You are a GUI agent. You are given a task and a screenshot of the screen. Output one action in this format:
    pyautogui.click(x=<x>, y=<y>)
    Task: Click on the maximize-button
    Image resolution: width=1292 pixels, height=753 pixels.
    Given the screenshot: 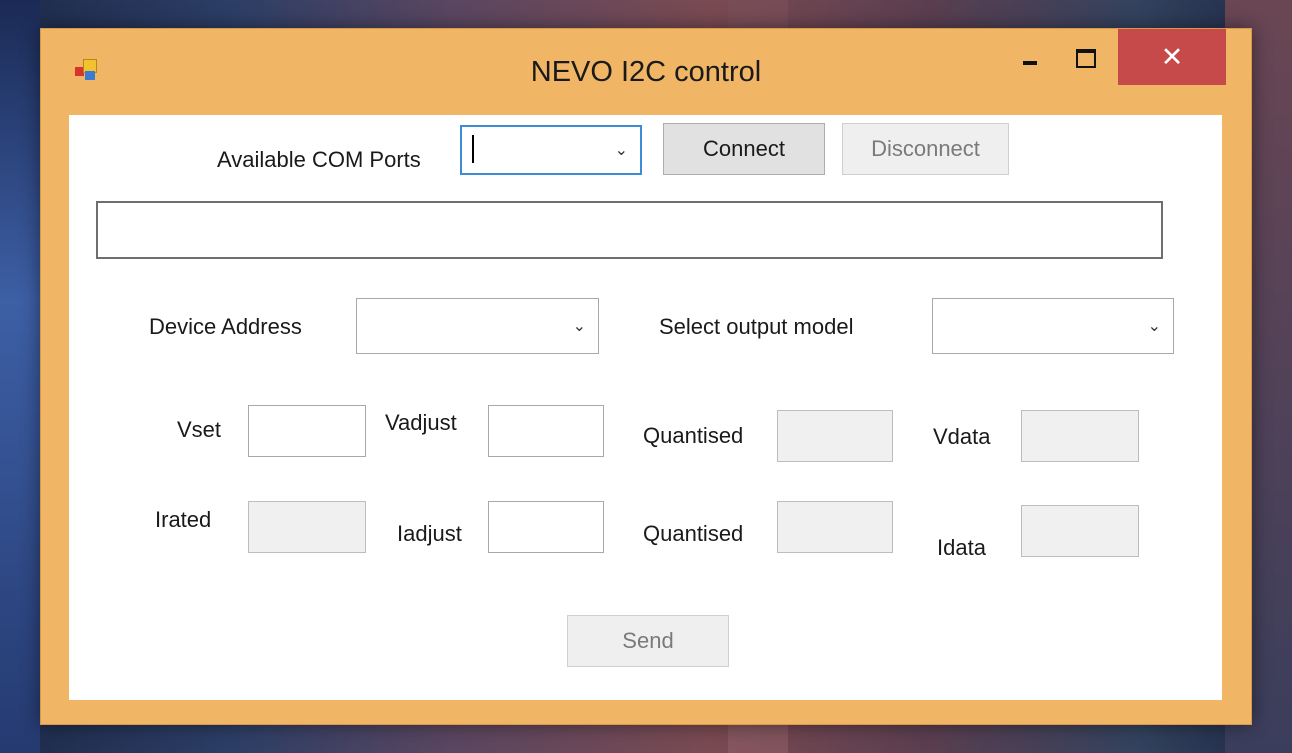 What is the action you would take?
    pyautogui.click(x=1086, y=58)
    